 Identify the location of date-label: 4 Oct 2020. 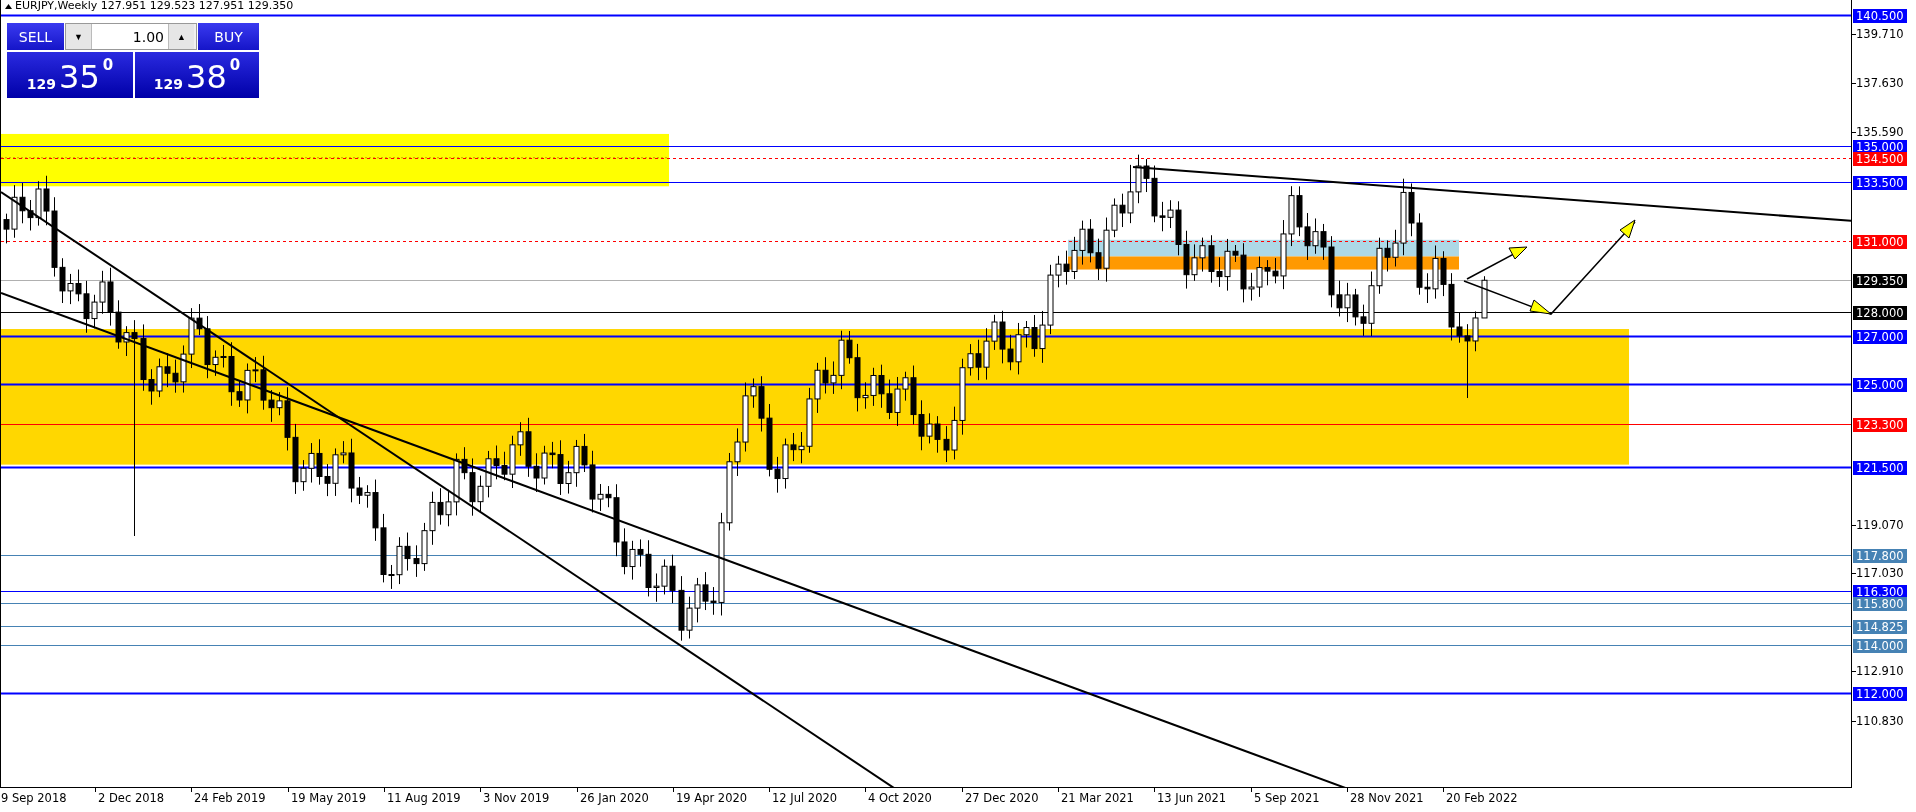
(900, 798).